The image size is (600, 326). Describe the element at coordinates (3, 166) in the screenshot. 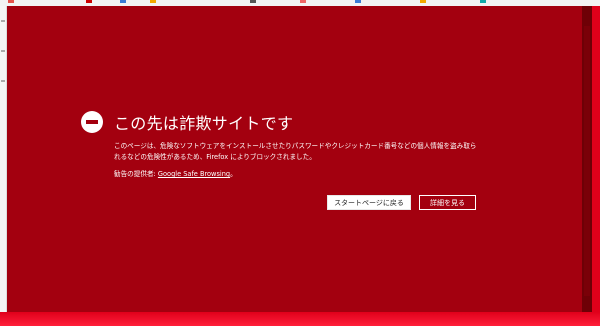

I see `left-gutter` at that location.